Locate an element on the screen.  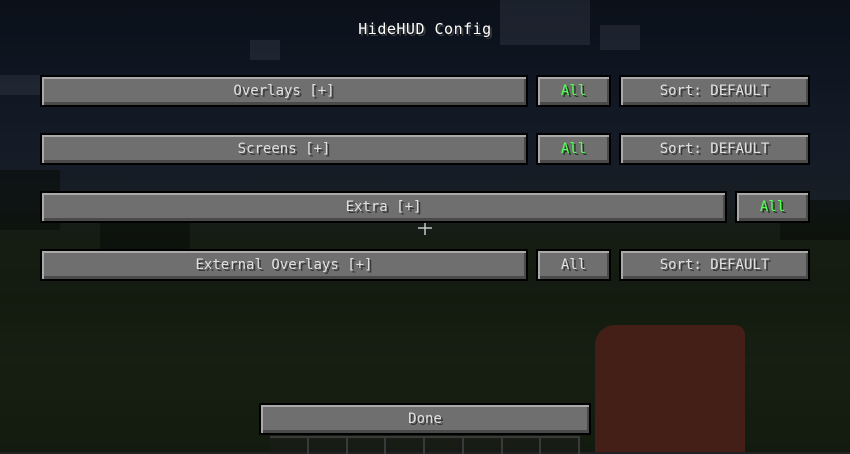
extra-all-button: All is located at coordinates (772, 207).